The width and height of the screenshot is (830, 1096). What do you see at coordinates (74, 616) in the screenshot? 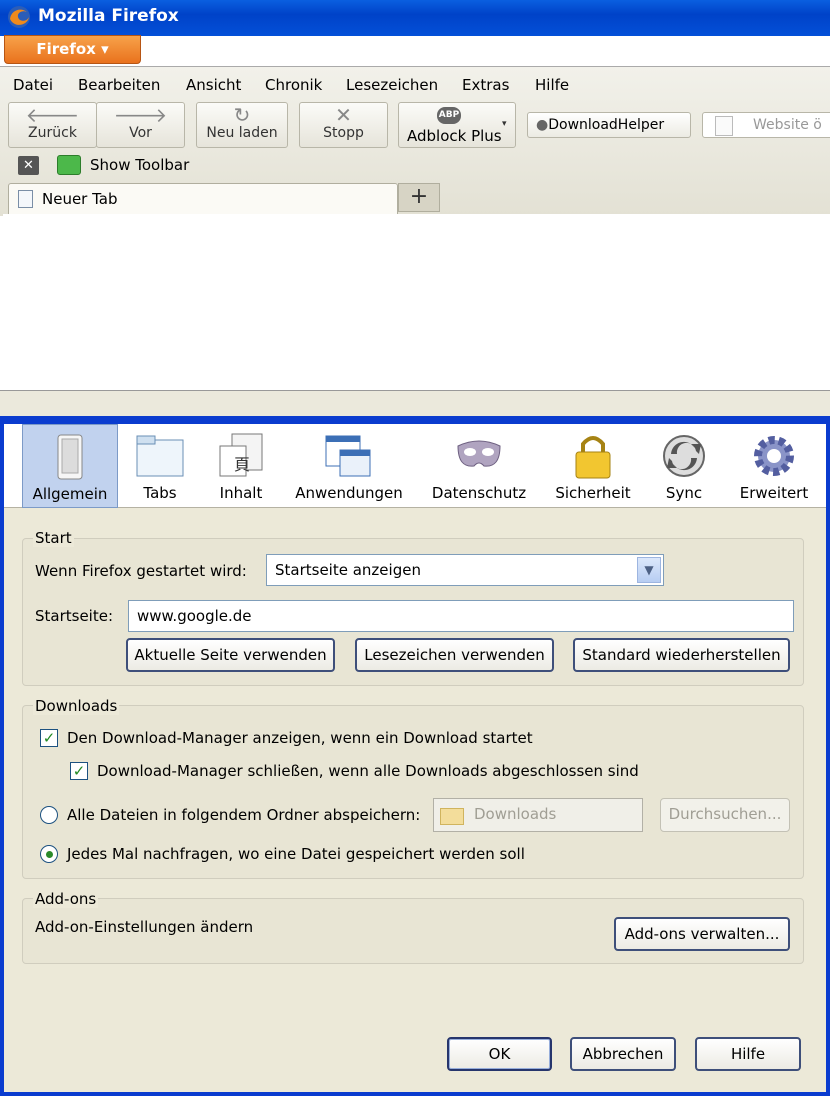
I see `homepage-label: Startseite:` at bounding box center [74, 616].